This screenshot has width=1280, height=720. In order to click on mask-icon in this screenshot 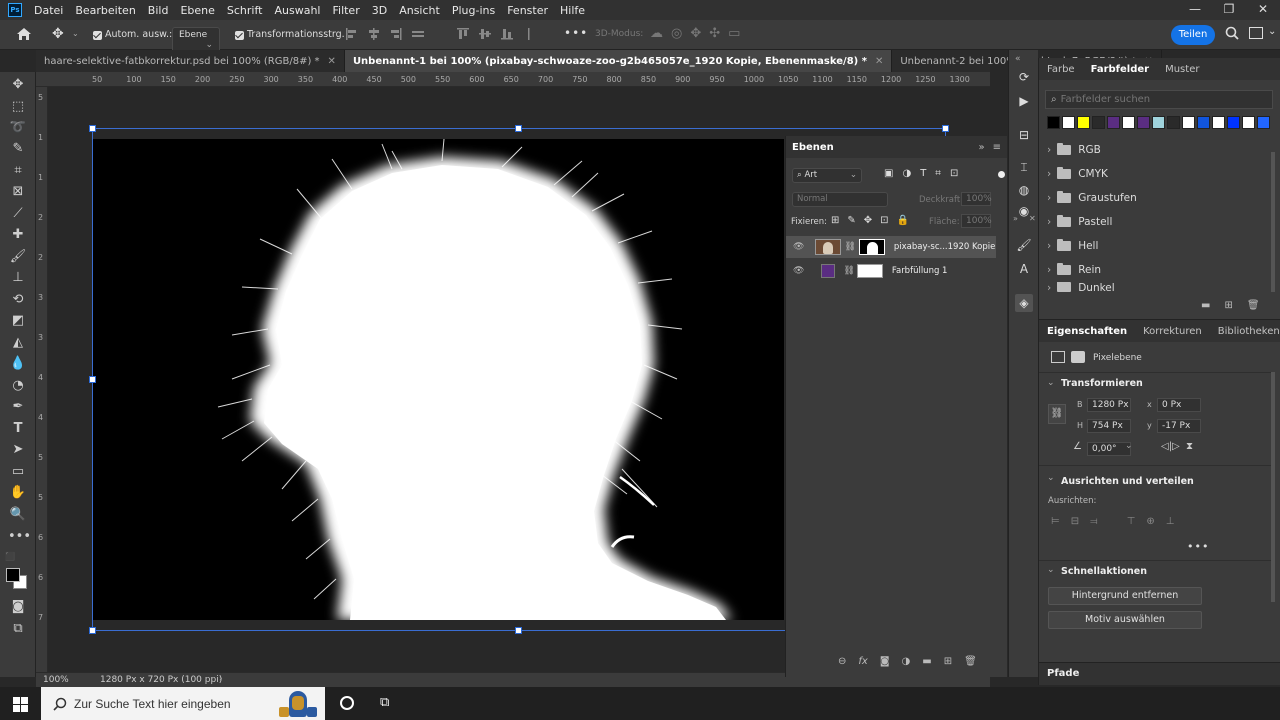, I will do `click(1078, 357)`.